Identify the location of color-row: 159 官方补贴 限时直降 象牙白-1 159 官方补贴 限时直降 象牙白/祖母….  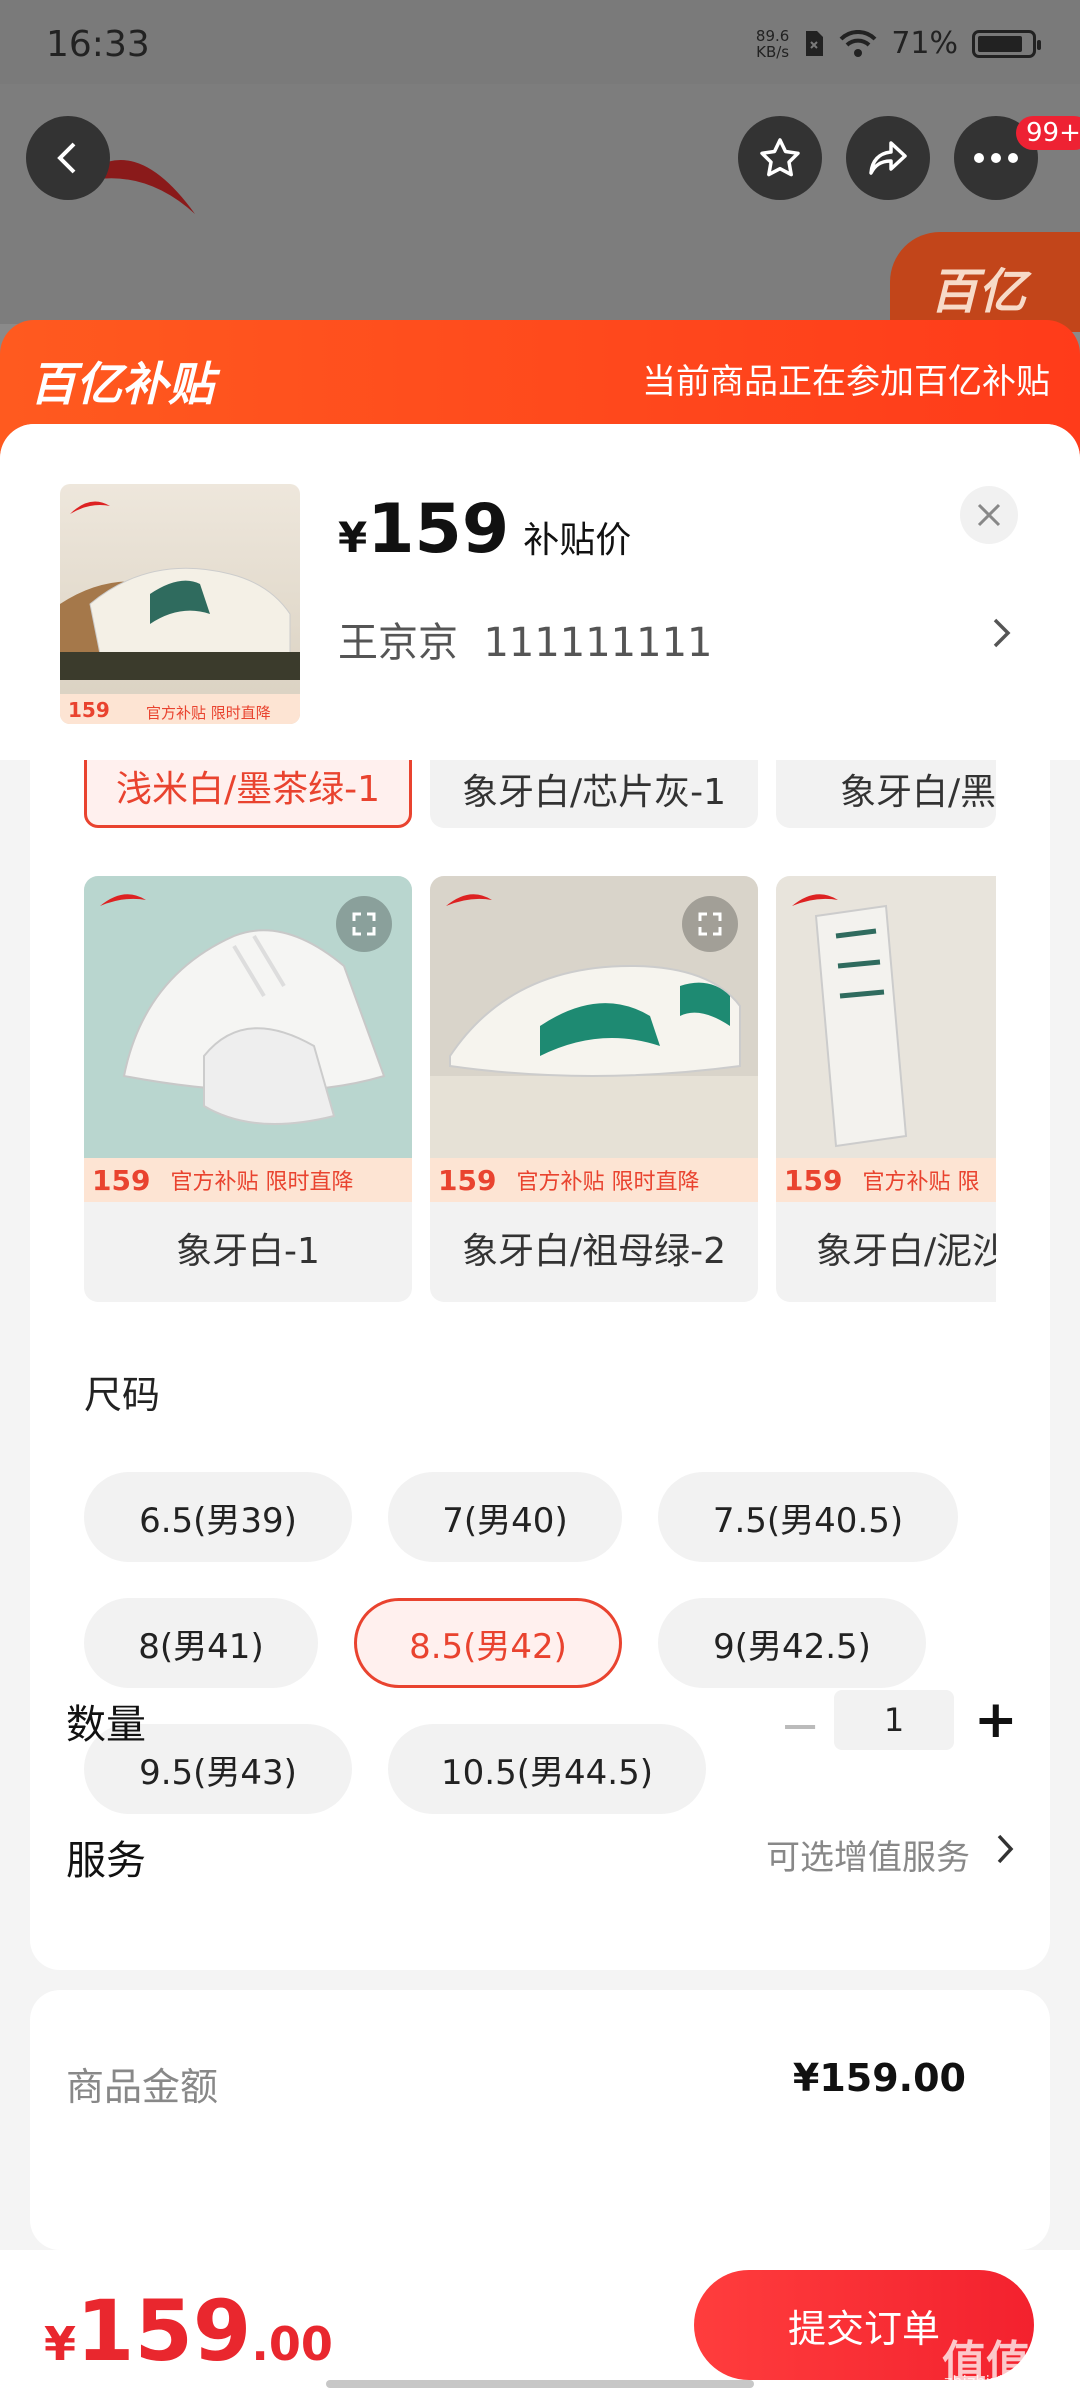
(540, 1089).